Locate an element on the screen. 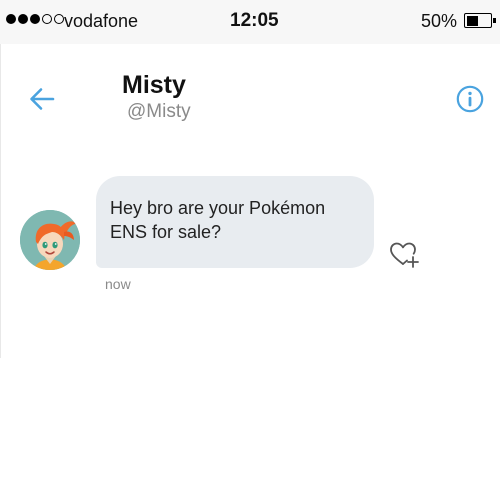 This screenshot has width=500, height=500. message-timestamp: now is located at coordinates (118, 284).